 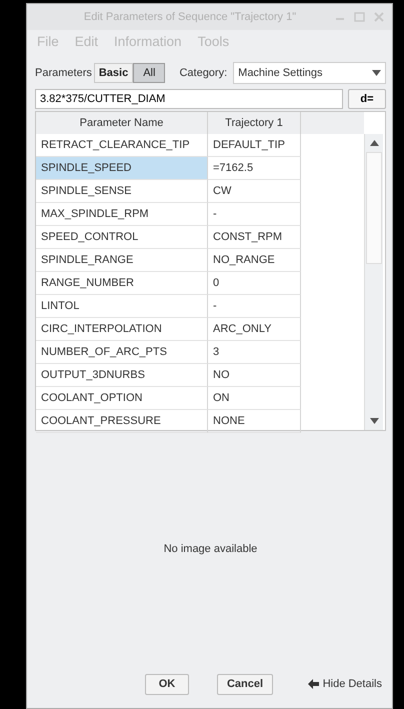 I want to click on table-cell: CW, so click(x=254, y=191).